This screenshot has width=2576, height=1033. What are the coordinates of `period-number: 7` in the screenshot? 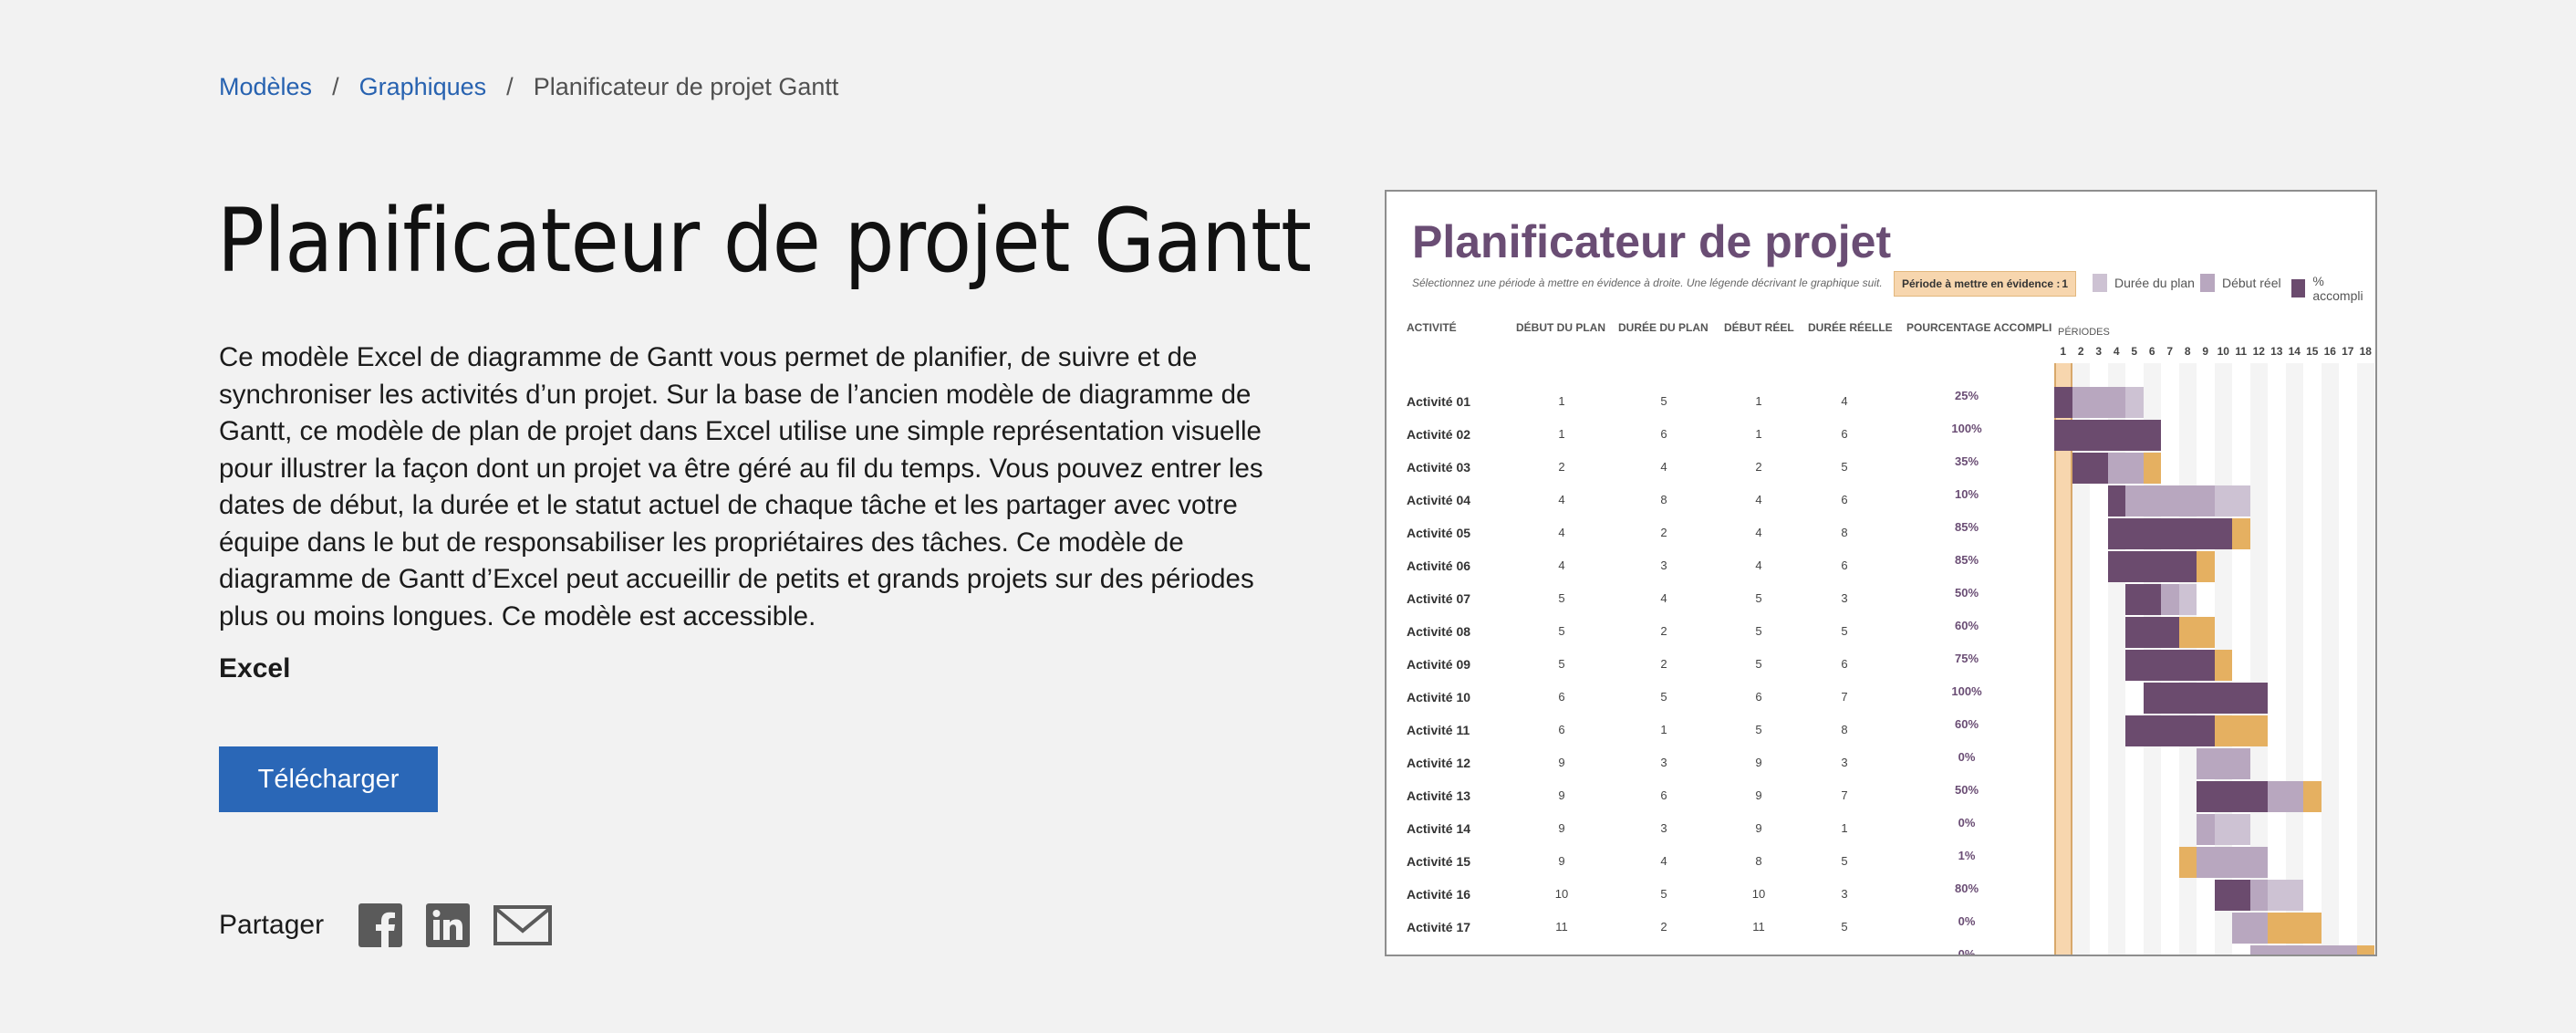 It's located at (2170, 352).